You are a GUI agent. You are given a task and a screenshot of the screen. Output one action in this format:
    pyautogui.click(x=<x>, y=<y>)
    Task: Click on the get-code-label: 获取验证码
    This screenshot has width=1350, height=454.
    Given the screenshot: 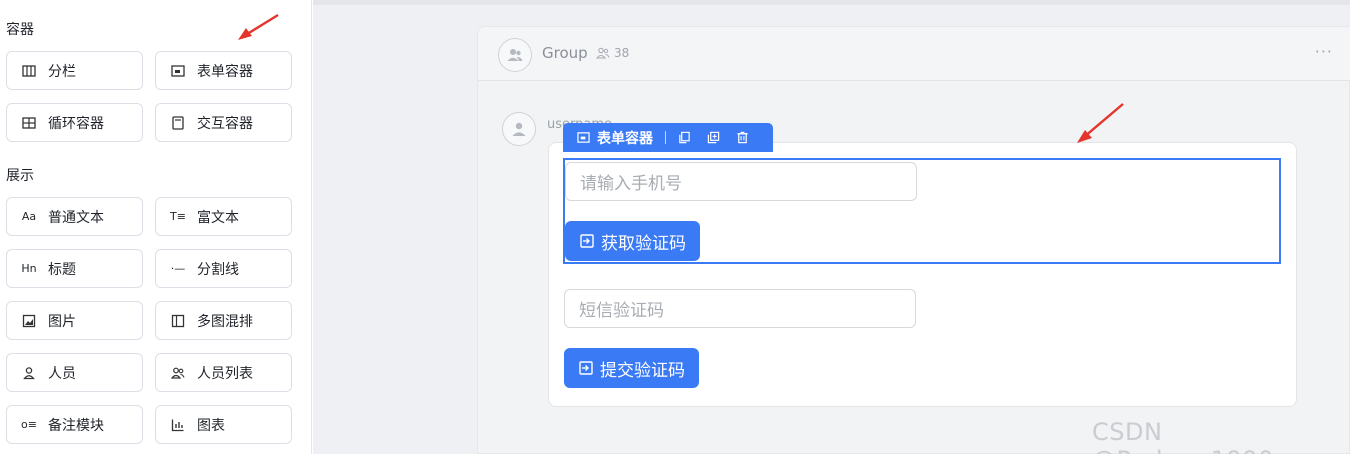 What is the action you would take?
    pyautogui.click(x=643, y=243)
    